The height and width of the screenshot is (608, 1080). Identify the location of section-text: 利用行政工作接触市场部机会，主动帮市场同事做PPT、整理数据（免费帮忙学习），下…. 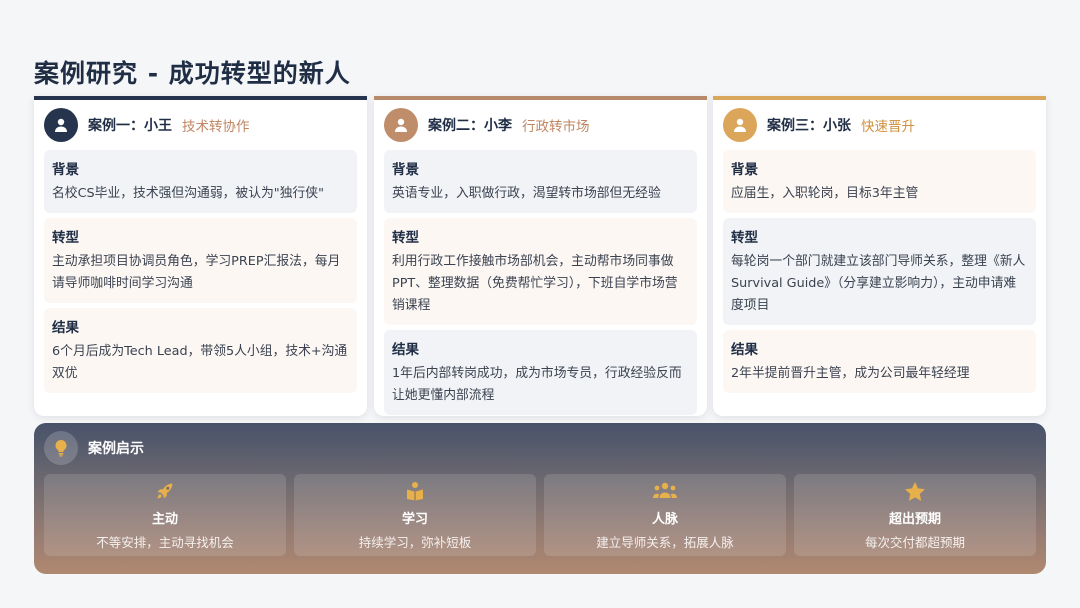
(535, 283).